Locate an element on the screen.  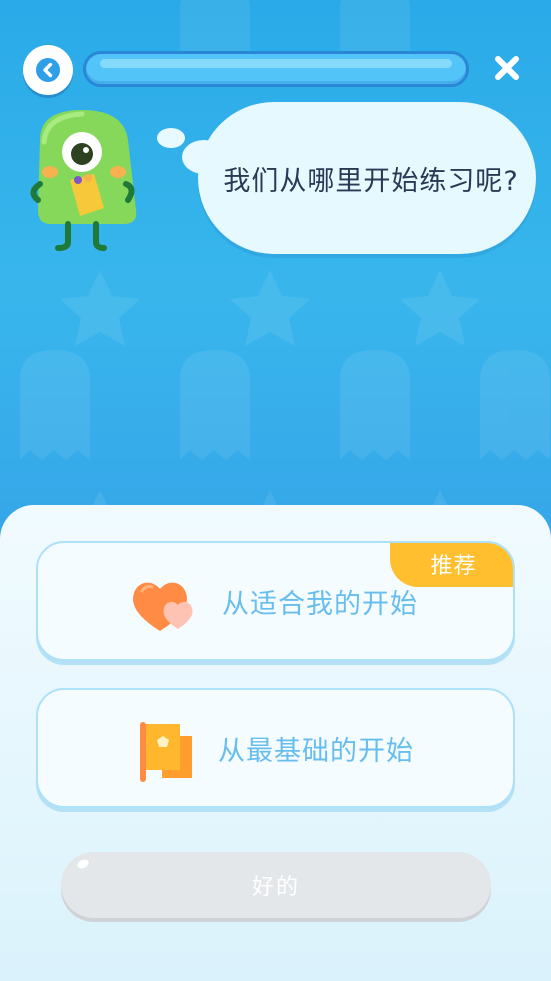
button-shine is located at coordinates (83, 864).